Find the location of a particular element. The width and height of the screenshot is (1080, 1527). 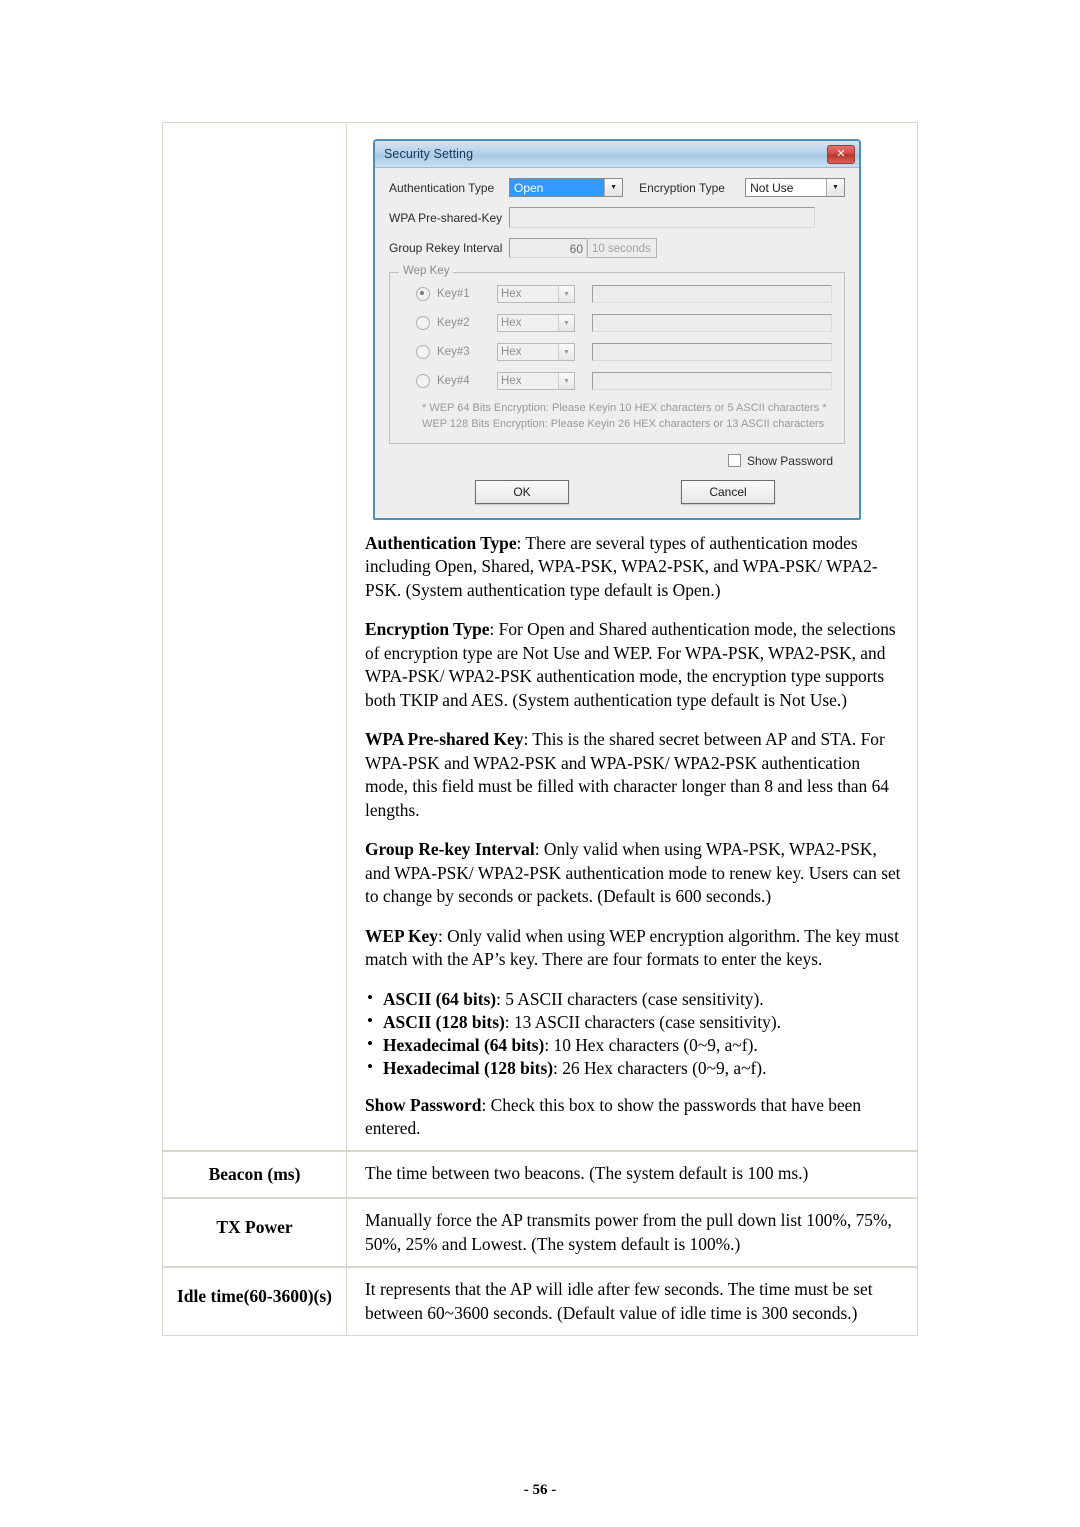

page-number: - 56 - is located at coordinates (540, 1490).